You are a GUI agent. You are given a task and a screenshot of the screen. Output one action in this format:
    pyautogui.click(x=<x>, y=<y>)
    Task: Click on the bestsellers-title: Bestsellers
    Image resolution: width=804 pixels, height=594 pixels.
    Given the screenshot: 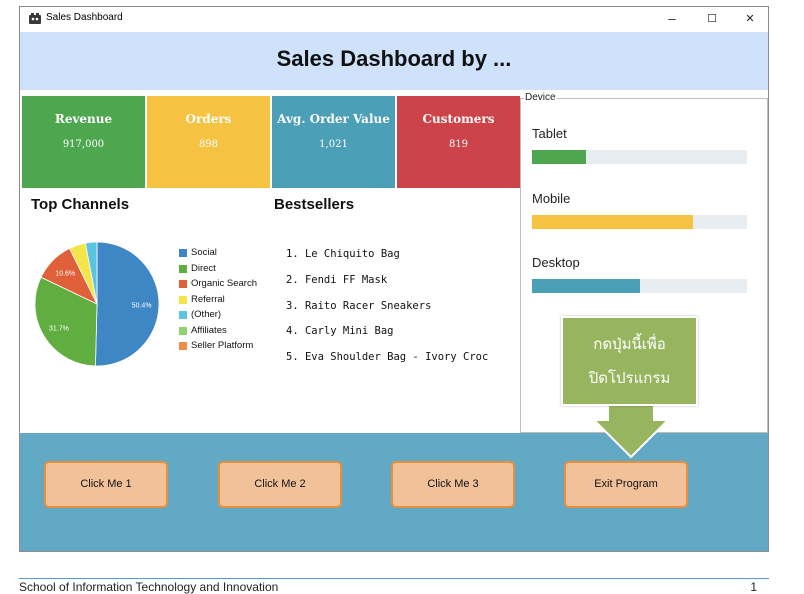 What is the action you would take?
    pyautogui.click(x=314, y=204)
    